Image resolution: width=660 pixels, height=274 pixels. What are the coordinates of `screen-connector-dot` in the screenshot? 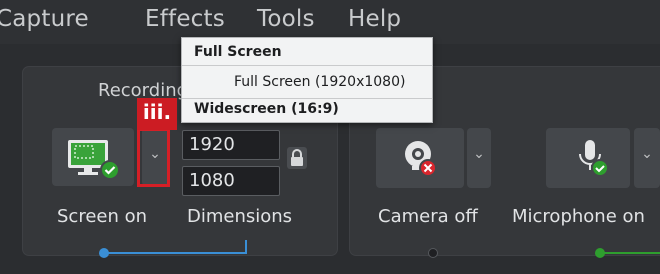 It's located at (104, 253).